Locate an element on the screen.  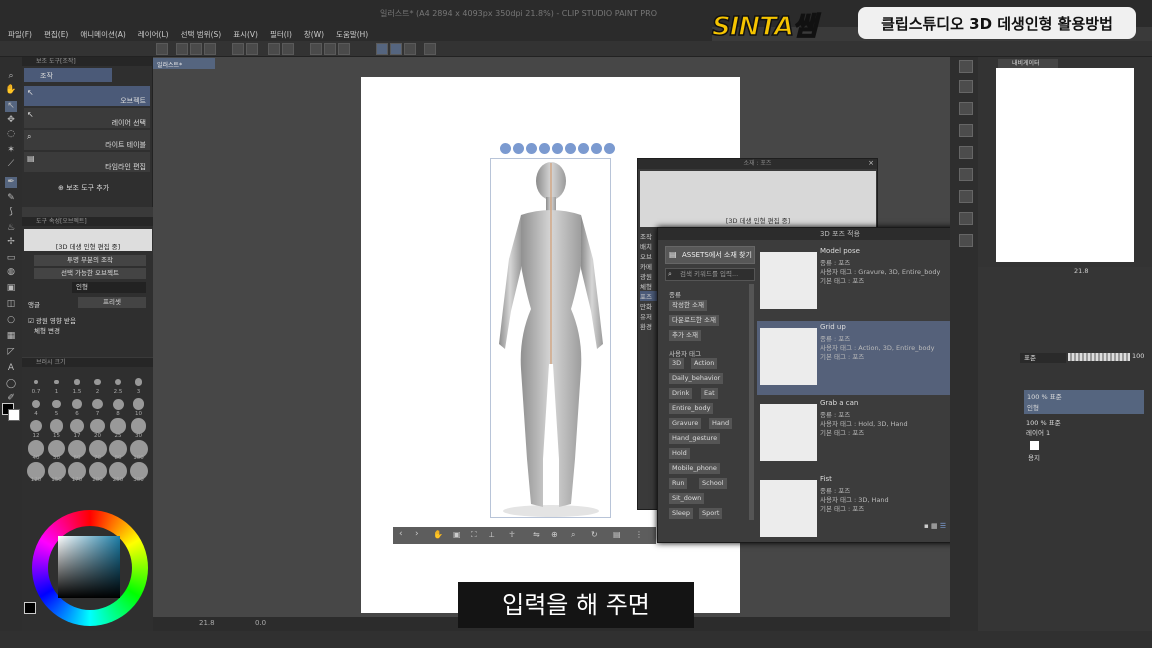
user-tag: Gravure is located at coordinates (685, 423).